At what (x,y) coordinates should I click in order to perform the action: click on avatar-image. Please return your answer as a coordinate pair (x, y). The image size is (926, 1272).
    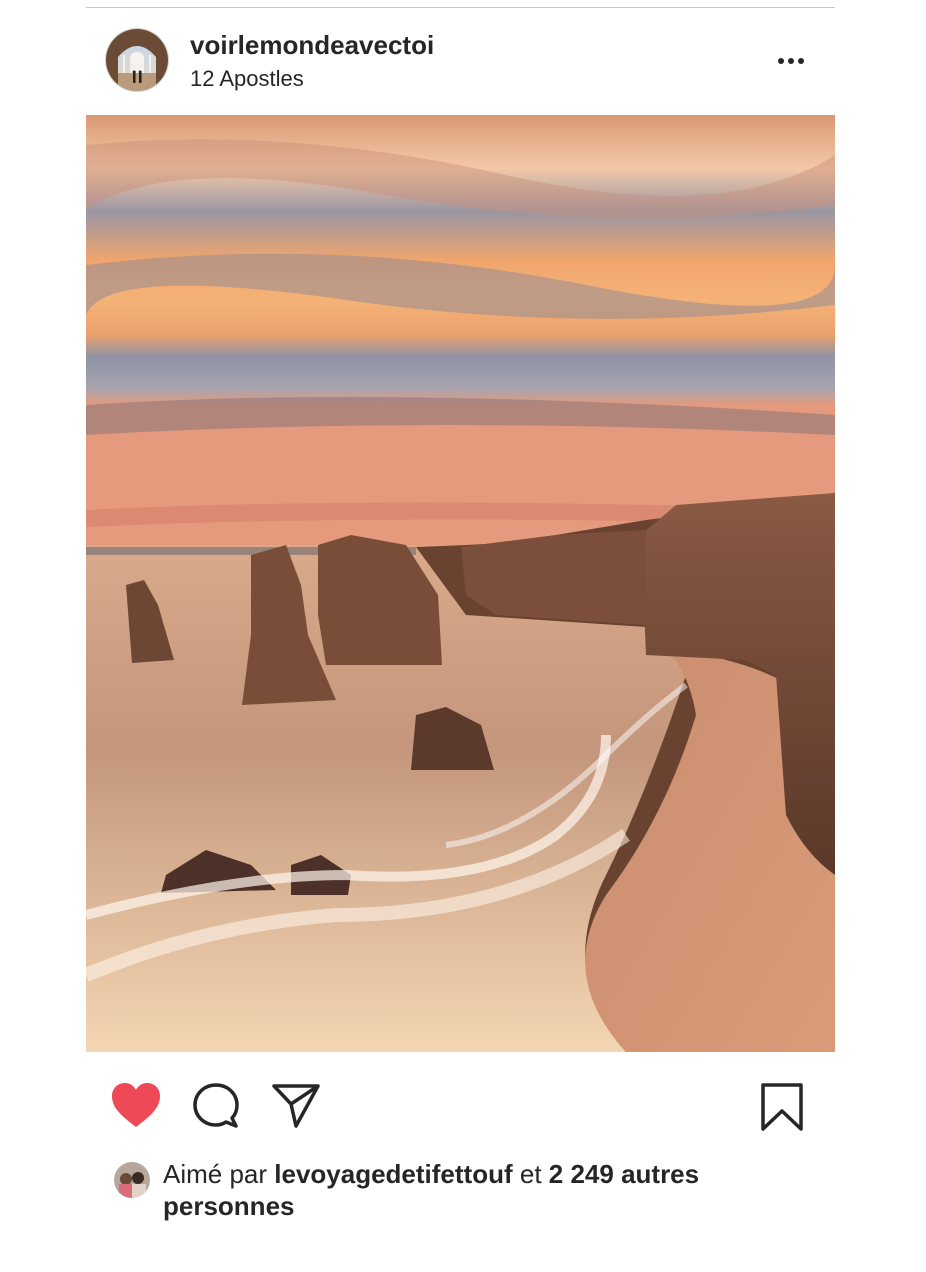
    Looking at the image, I should click on (137, 60).